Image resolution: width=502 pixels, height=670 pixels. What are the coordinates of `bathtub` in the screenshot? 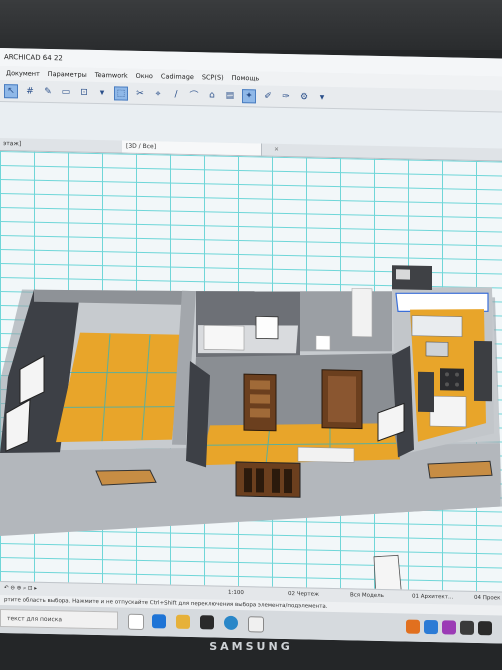 It's located at (224, 337).